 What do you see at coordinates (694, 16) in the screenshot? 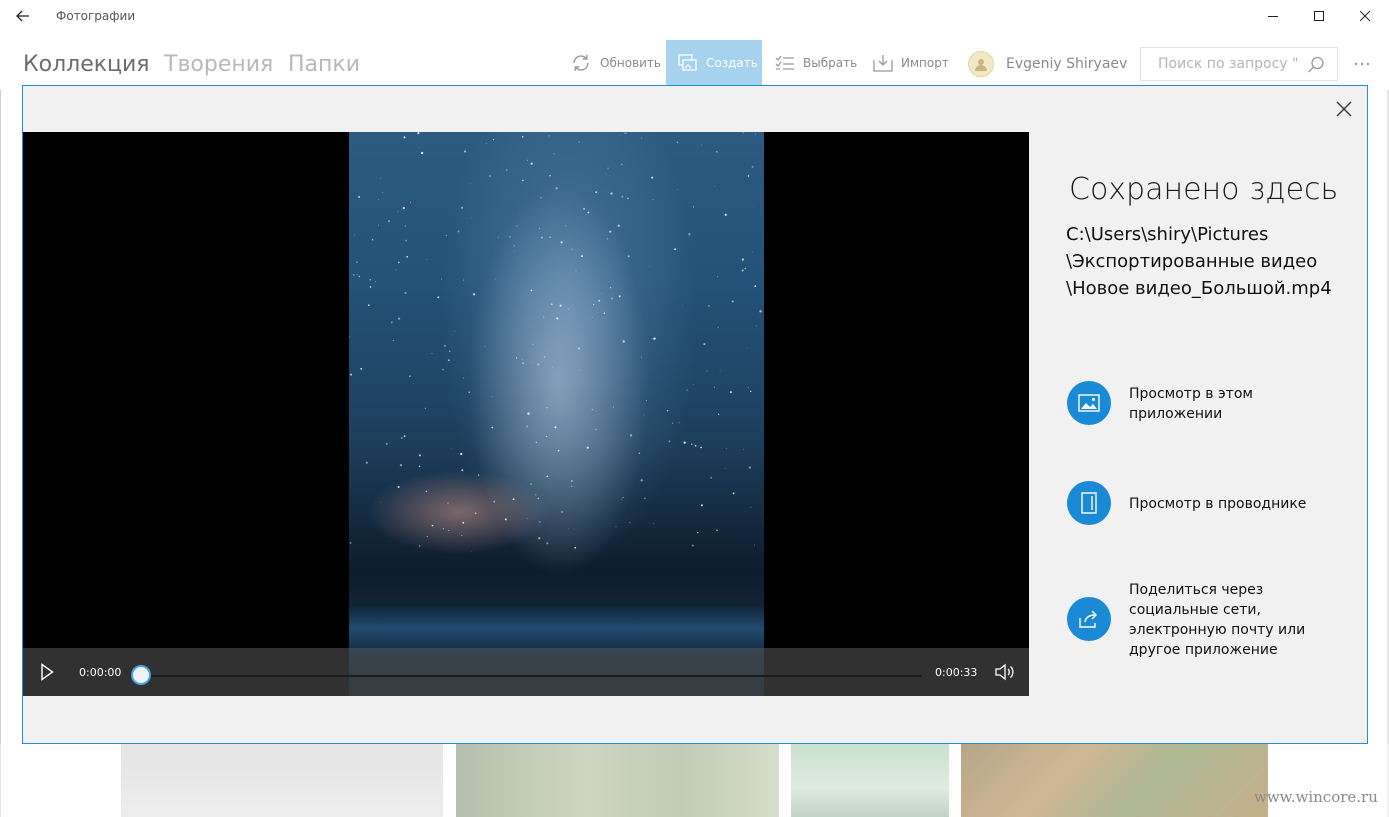
I see `title-bar` at bounding box center [694, 16].